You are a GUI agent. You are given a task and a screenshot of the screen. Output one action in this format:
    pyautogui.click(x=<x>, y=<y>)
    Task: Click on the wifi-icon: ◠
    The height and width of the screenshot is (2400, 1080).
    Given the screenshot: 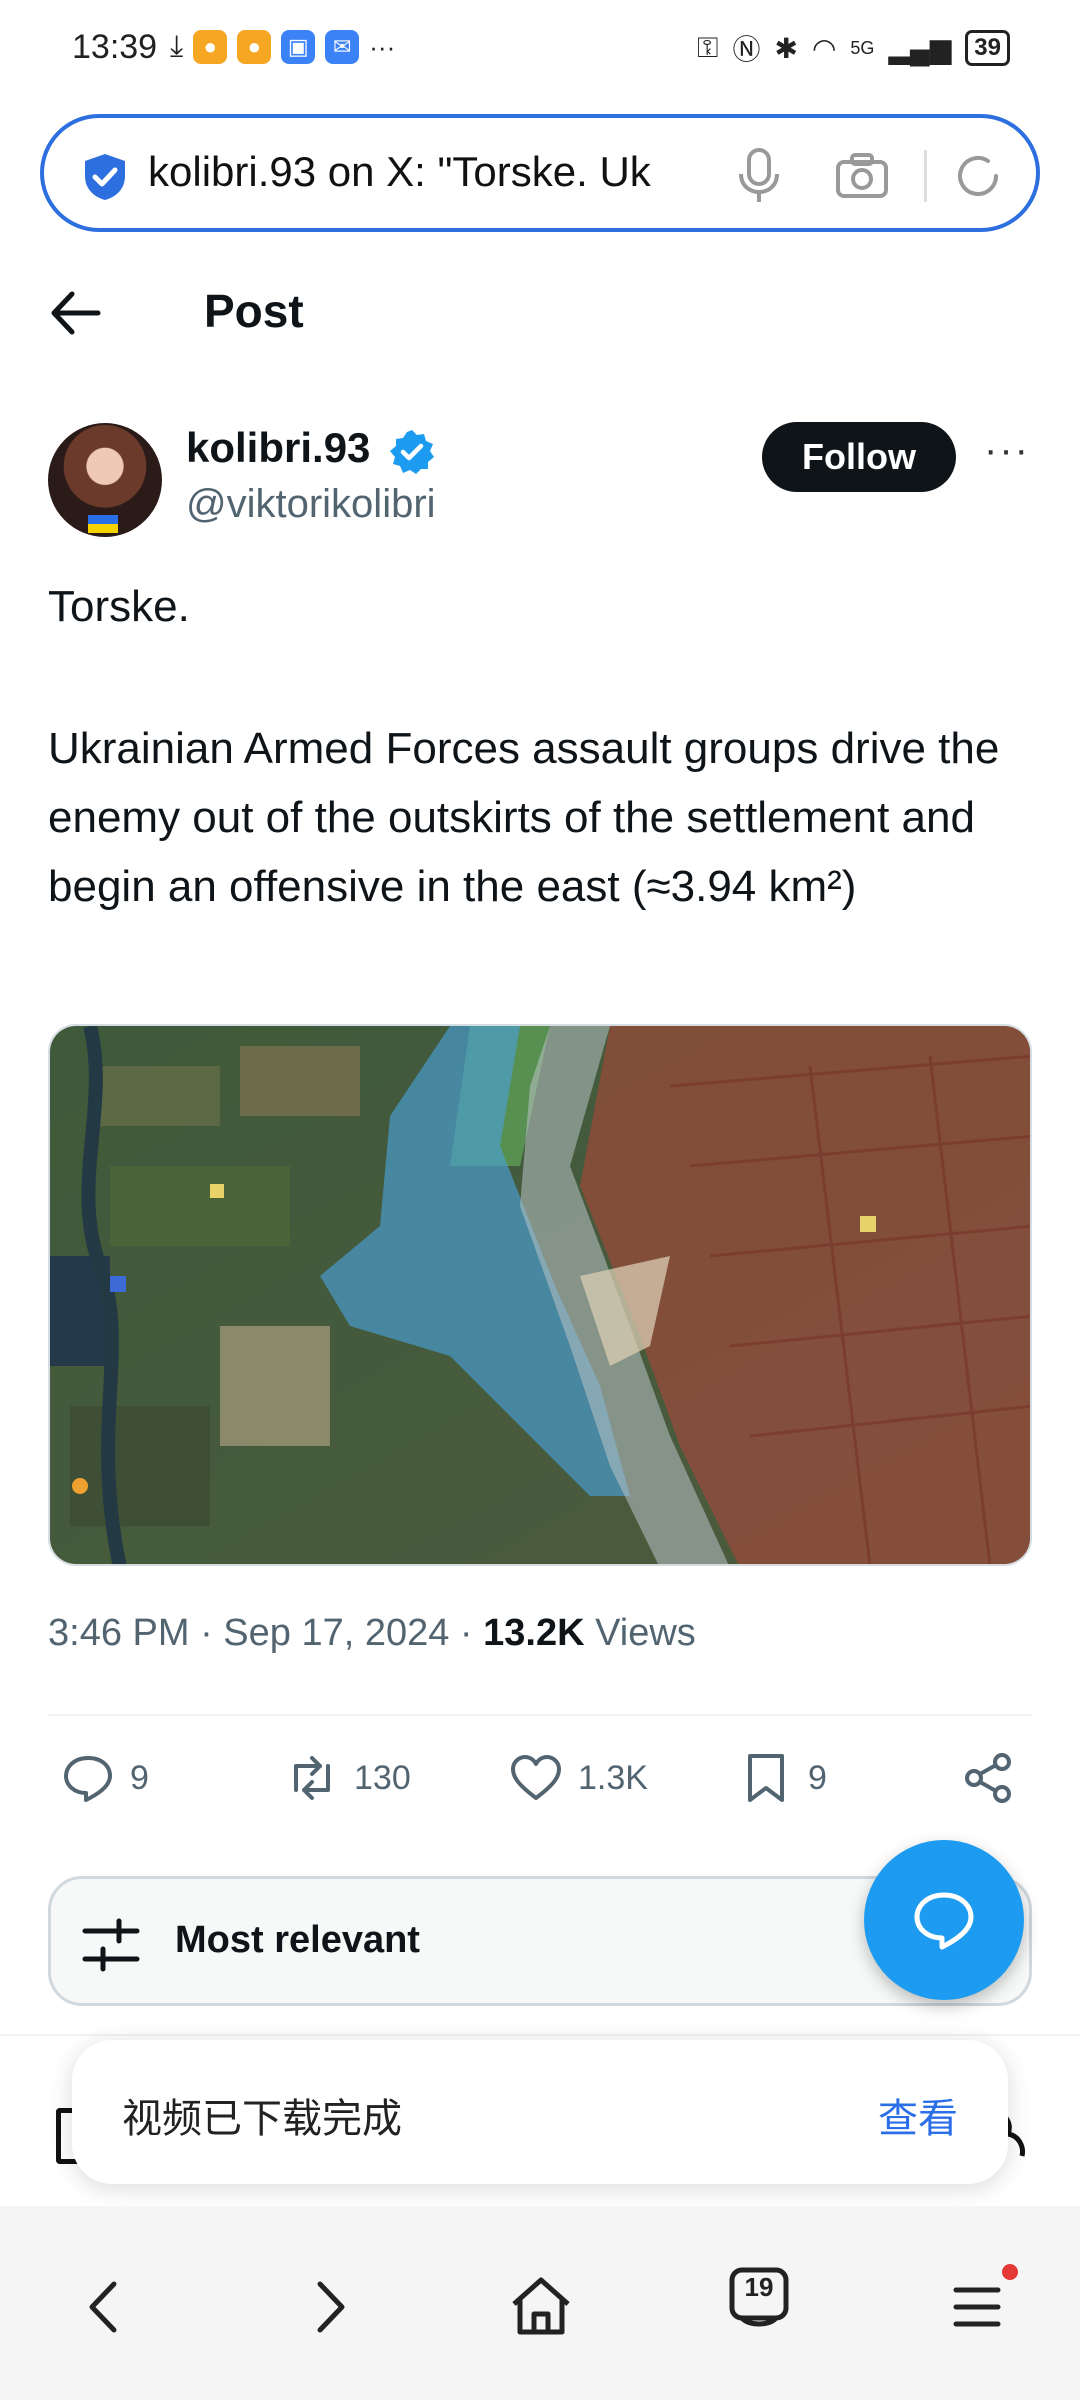 What is the action you would take?
    pyautogui.click(x=824, y=48)
    